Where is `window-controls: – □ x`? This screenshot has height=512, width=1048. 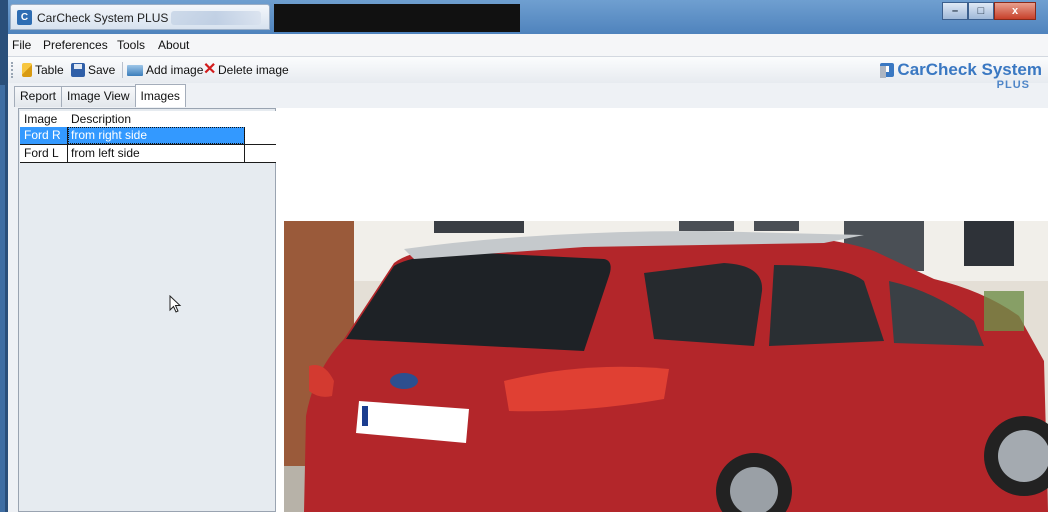
window-controls: – □ x is located at coordinates (989, 11).